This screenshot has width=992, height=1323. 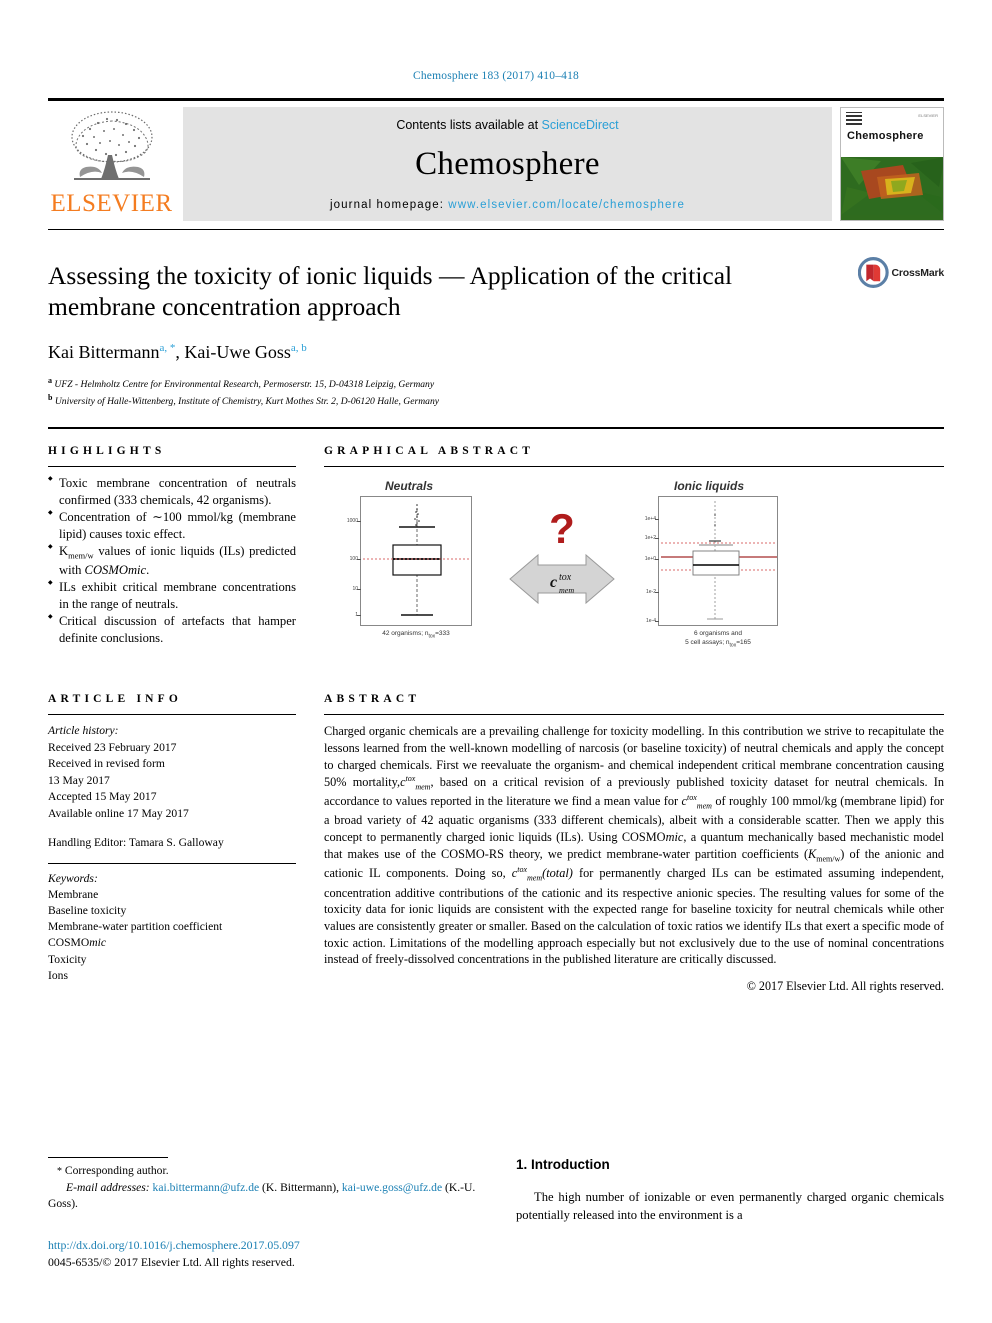 What do you see at coordinates (372, 699) in the screenshot?
I see `abstract-heading: ABSTRACT` at bounding box center [372, 699].